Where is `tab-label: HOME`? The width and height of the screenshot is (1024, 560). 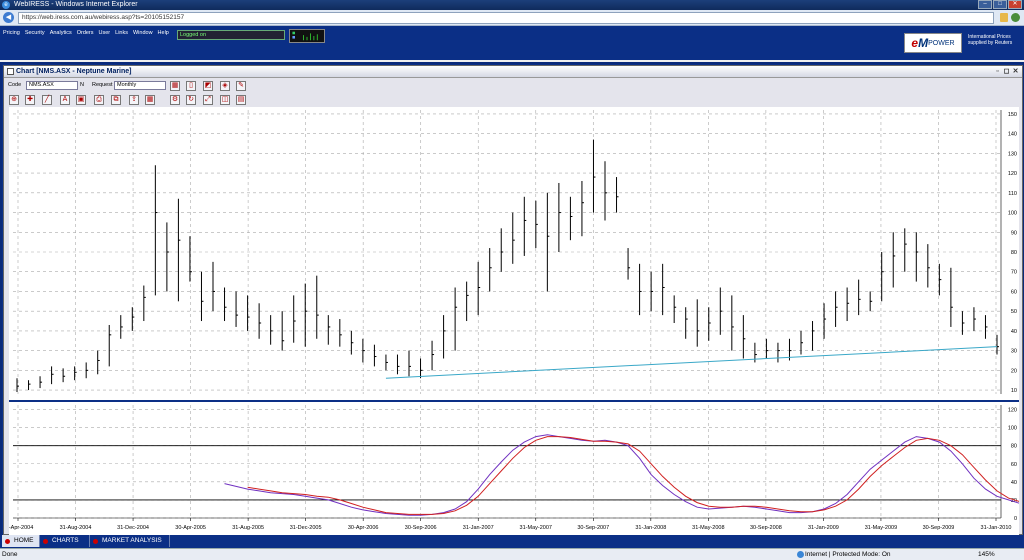
tab-label: HOME is located at coordinates (24, 540).